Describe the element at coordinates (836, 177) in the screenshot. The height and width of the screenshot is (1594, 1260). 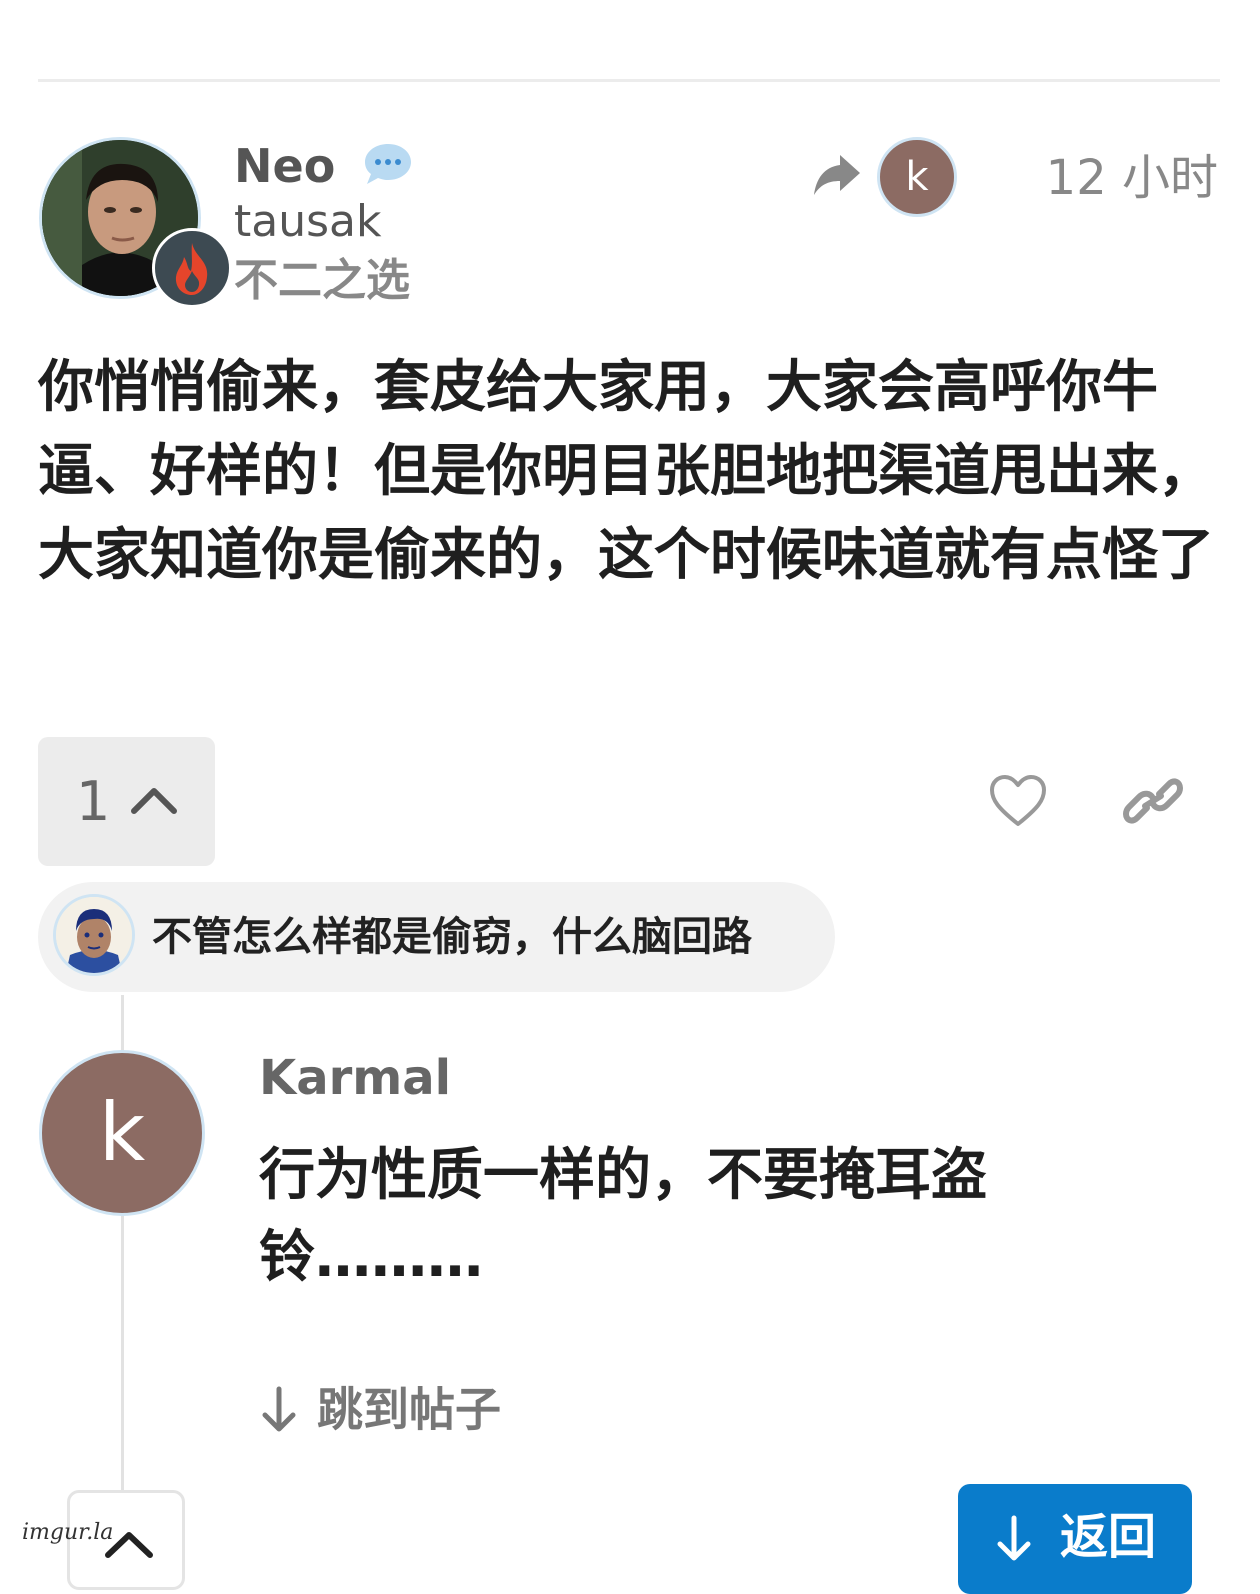
I see `reply-arrow-icon` at that location.